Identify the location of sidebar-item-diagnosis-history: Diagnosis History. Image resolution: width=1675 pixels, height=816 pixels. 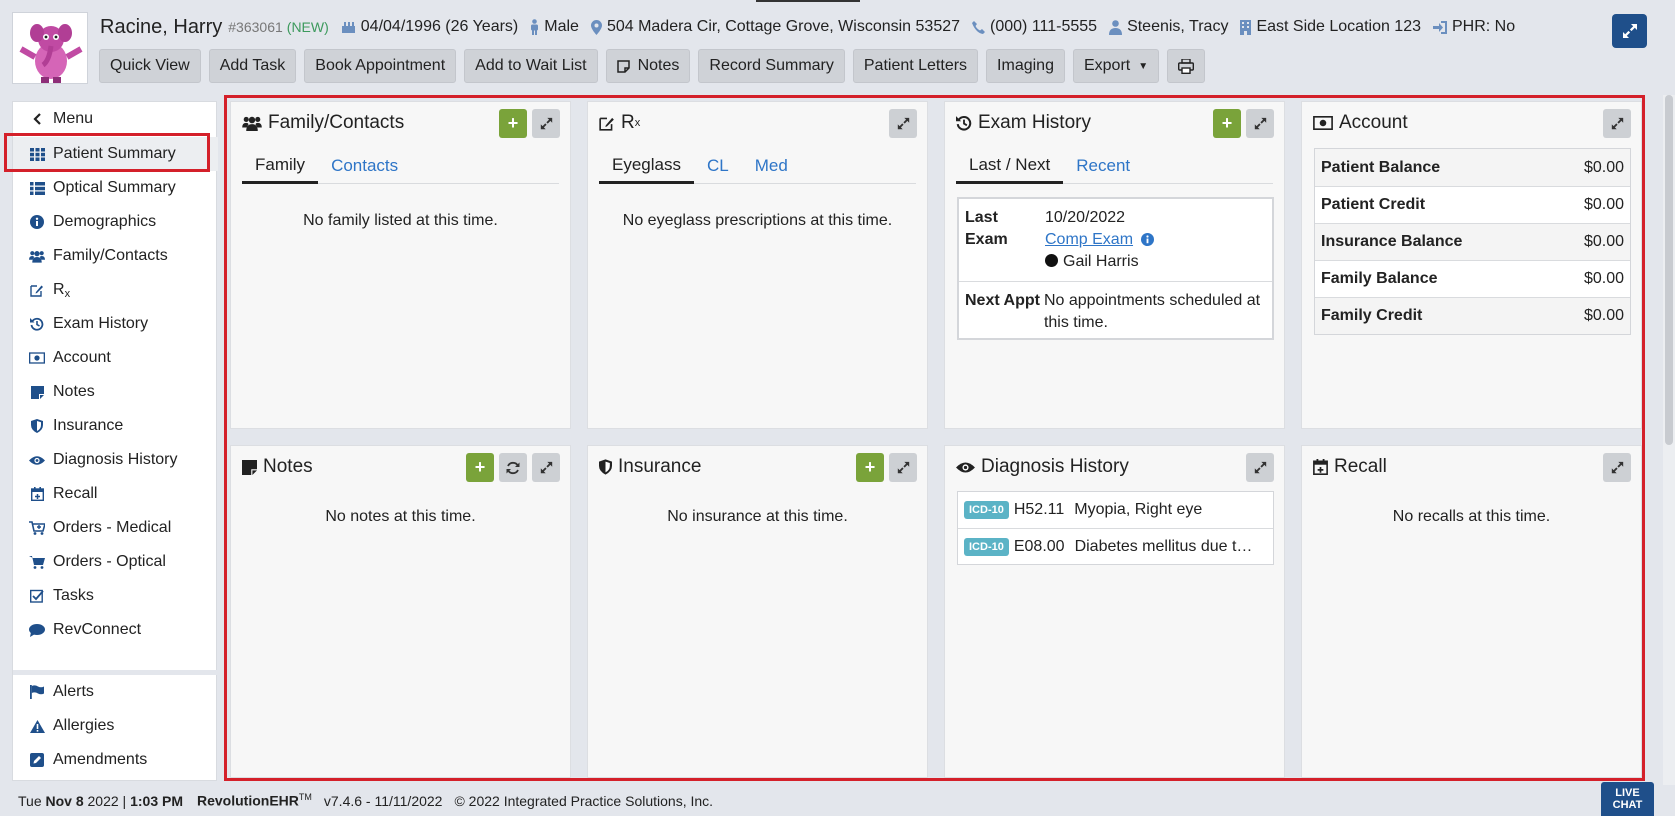
(115, 460).